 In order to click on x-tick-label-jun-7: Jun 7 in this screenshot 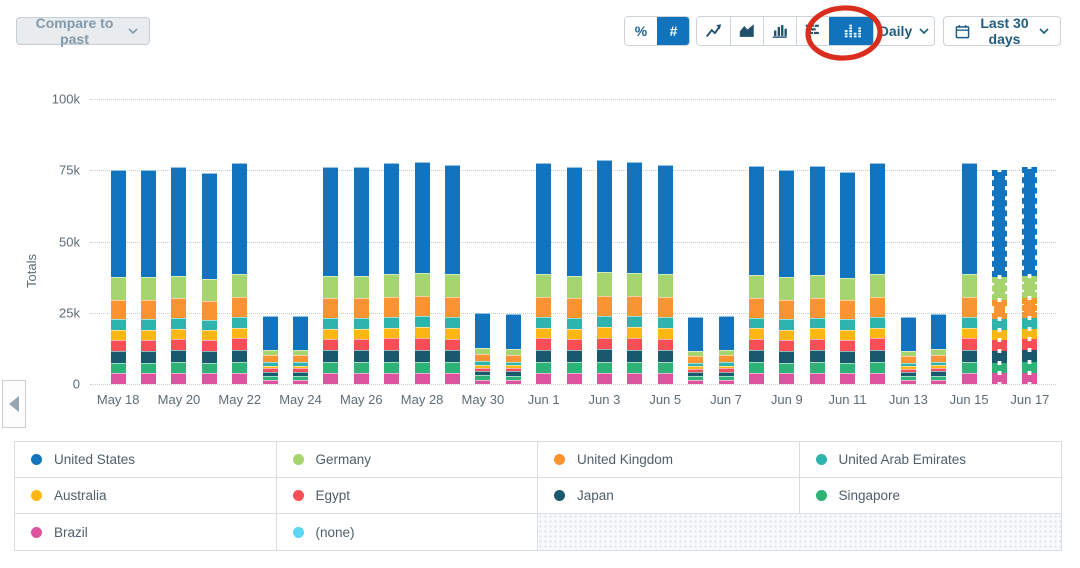, I will do `click(726, 399)`.